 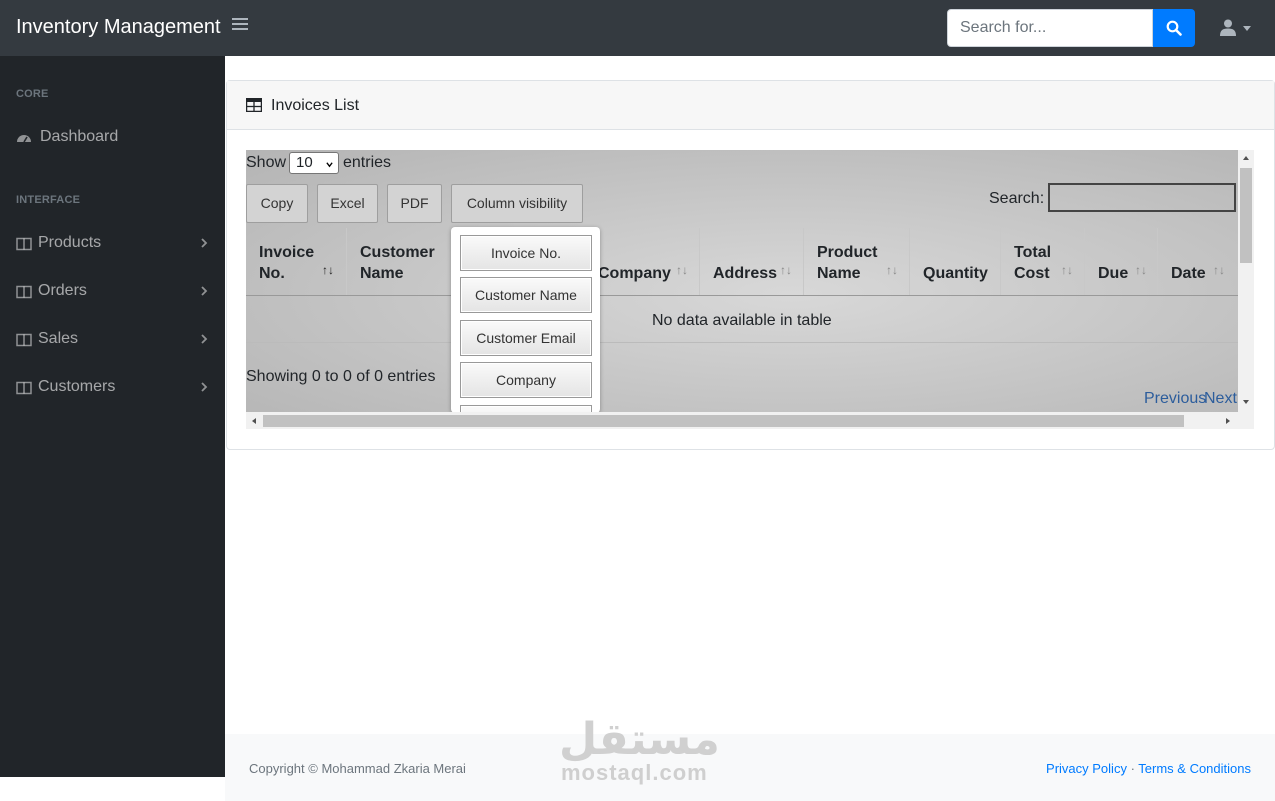 What do you see at coordinates (955, 273) in the screenshot?
I see `header-line-2: Quantity` at bounding box center [955, 273].